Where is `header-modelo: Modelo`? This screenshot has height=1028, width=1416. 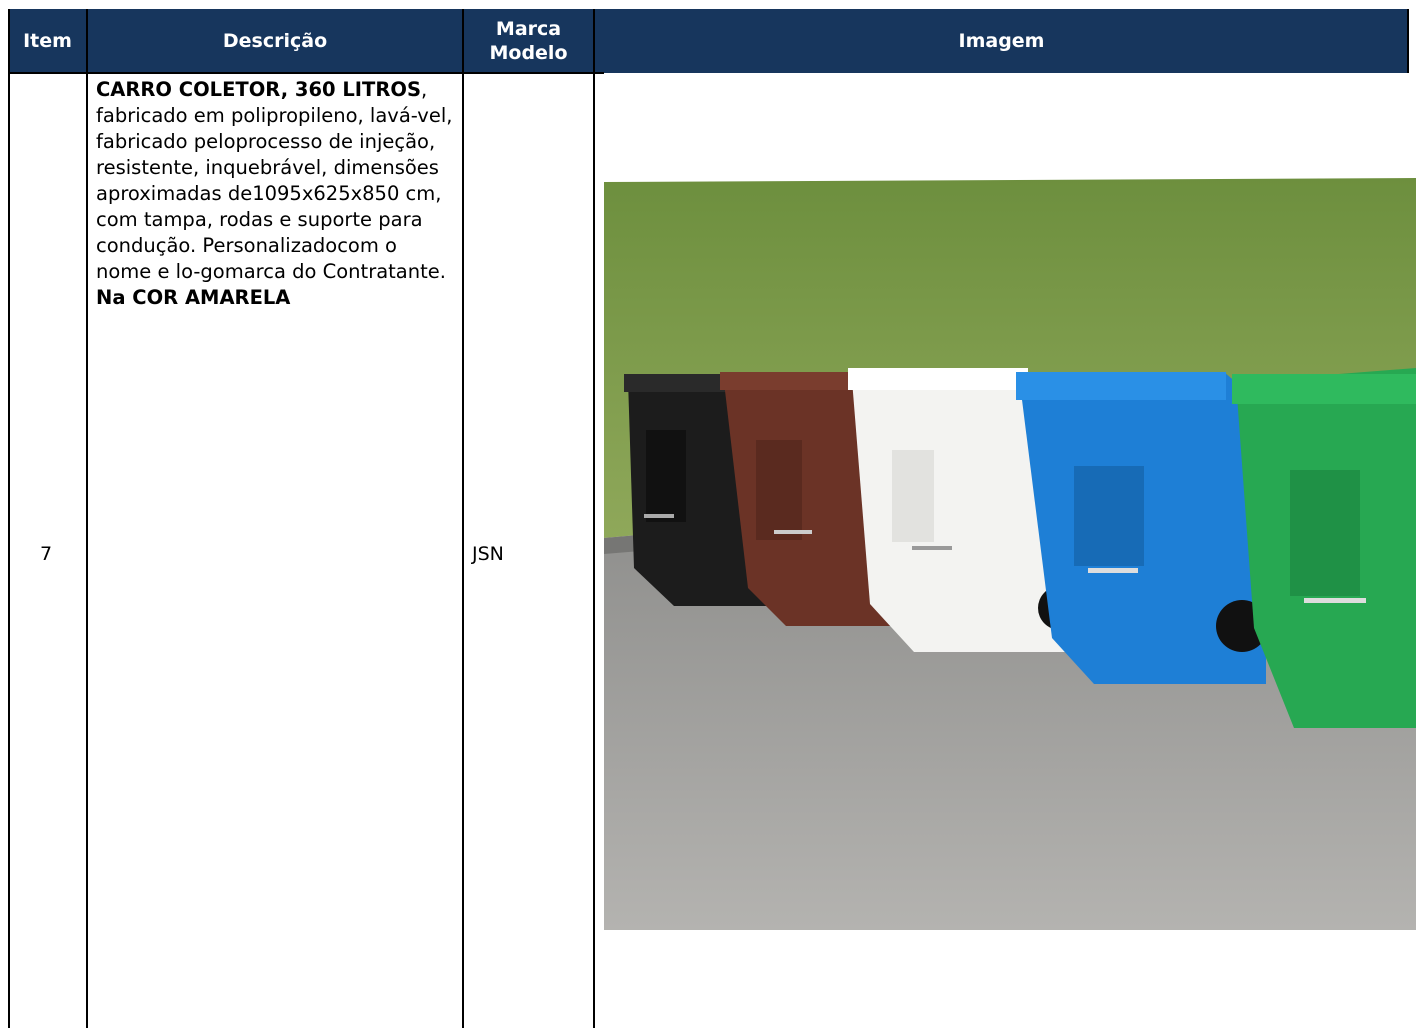
header-modelo: Modelo is located at coordinates (528, 53).